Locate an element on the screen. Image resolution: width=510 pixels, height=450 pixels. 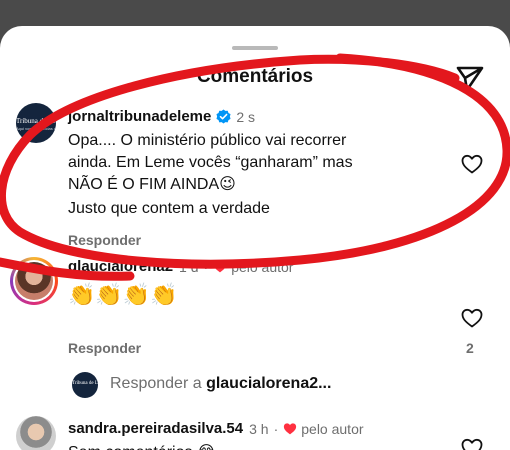
comment-time: 3 h is located at coordinates (259, 428).